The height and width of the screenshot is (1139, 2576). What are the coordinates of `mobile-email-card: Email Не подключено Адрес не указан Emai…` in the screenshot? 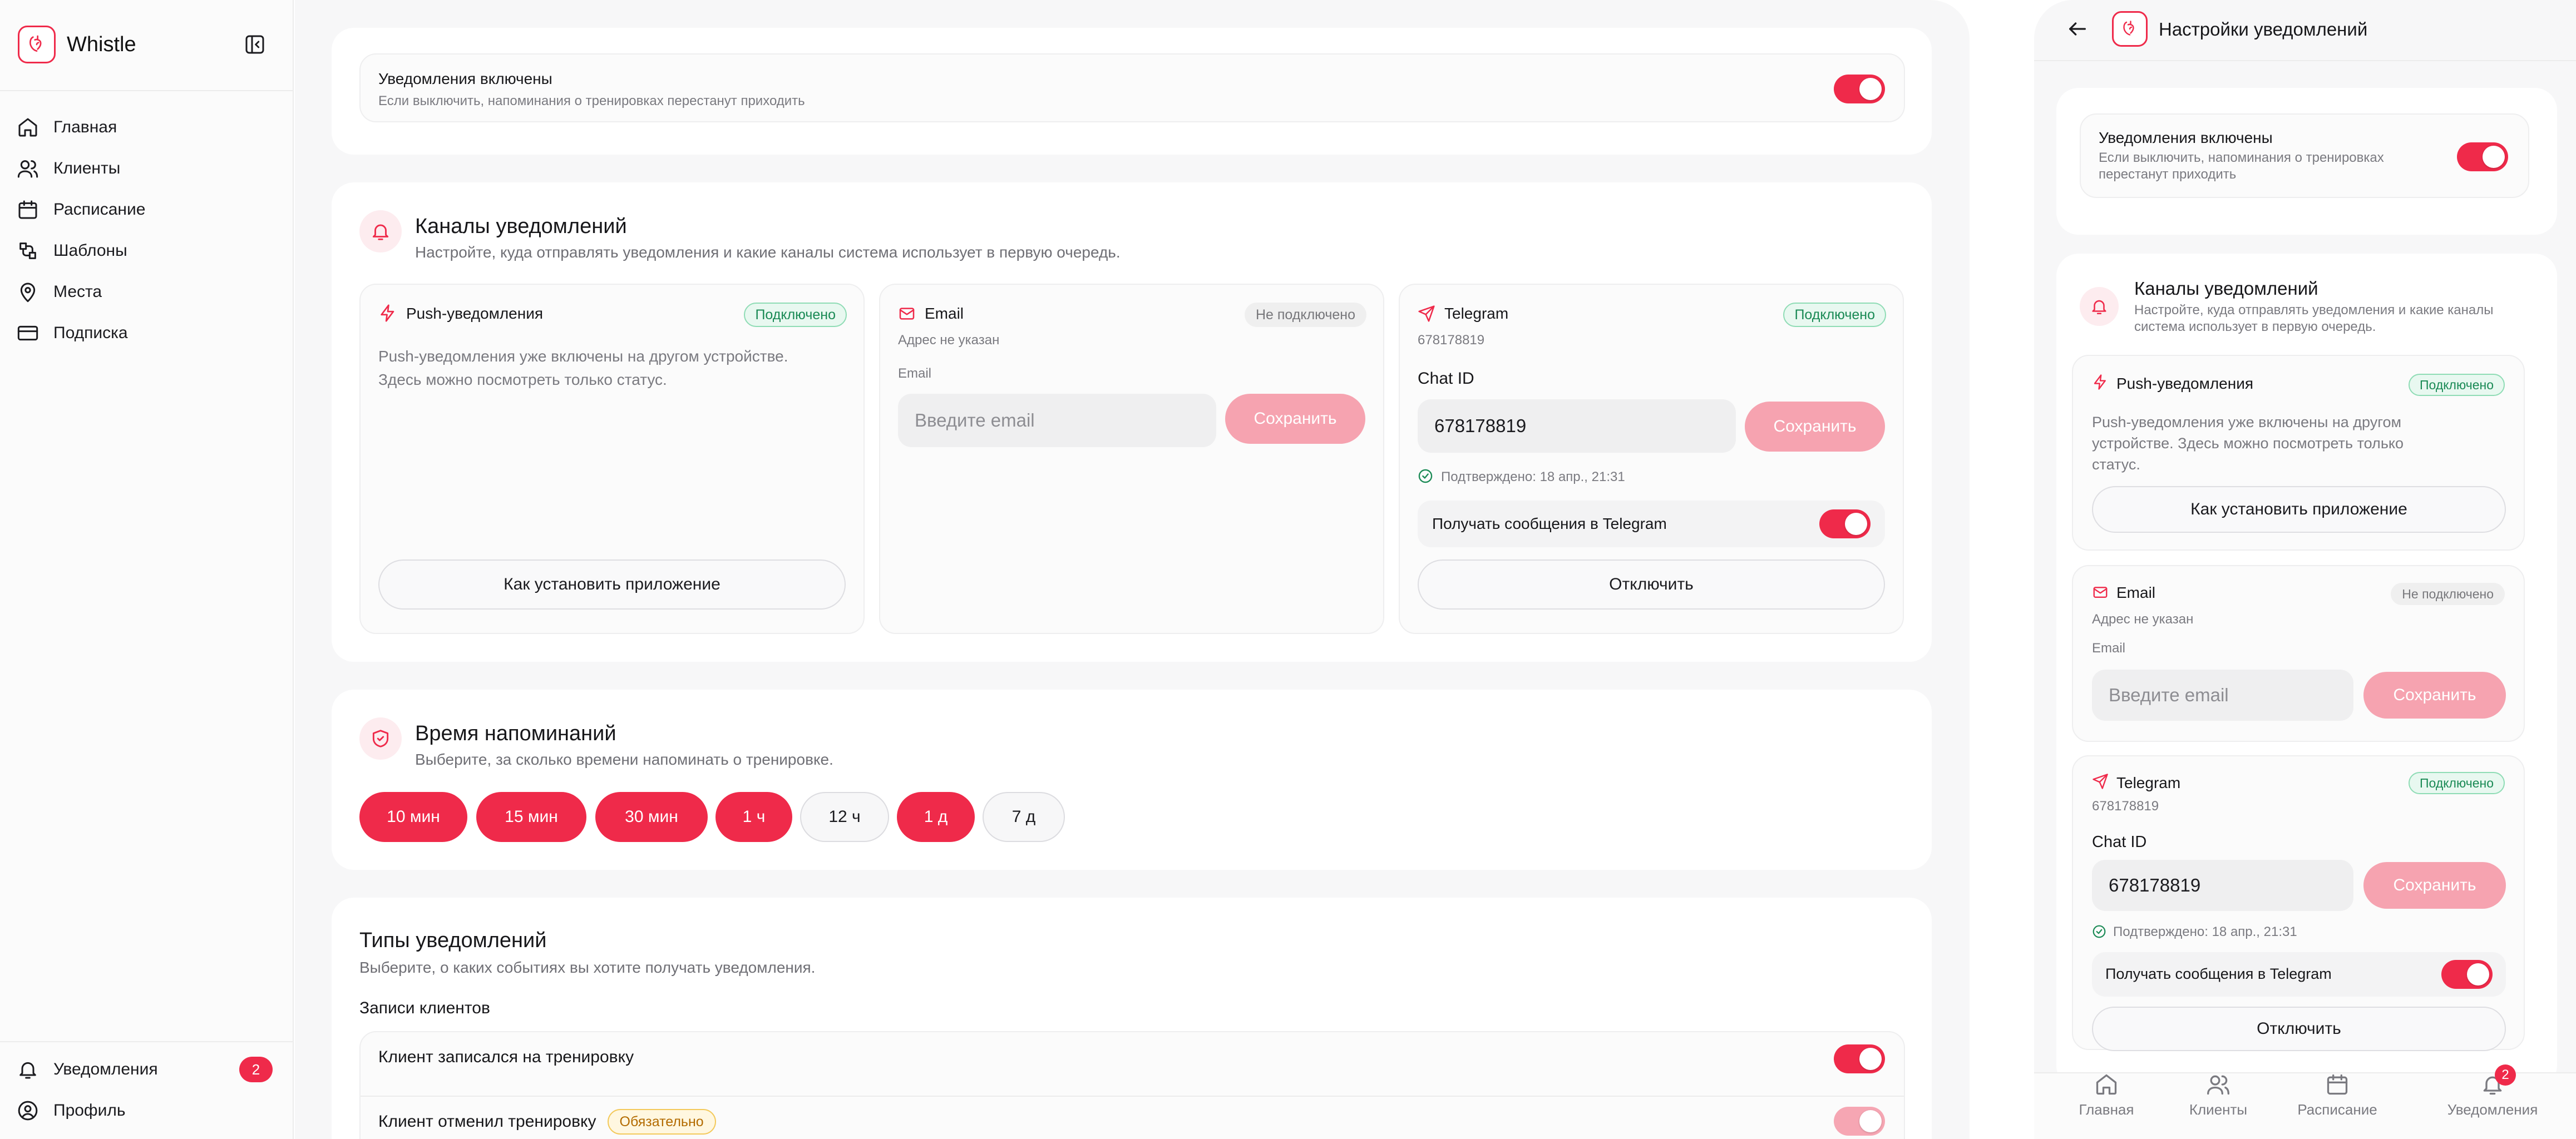 It's located at (2299, 654).